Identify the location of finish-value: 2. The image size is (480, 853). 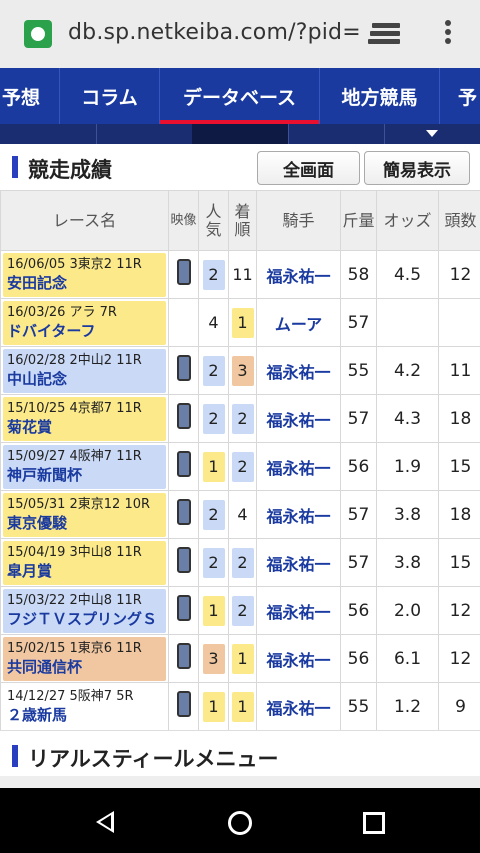
(242, 610).